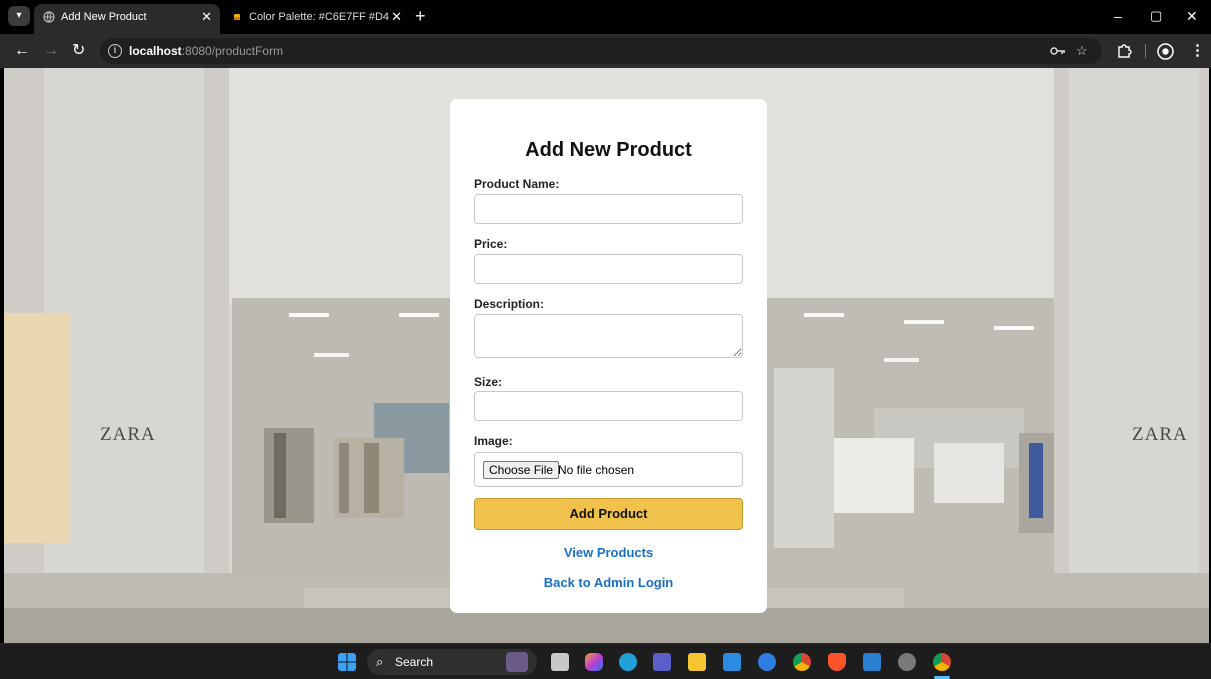  Describe the element at coordinates (608, 269) in the screenshot. I see `price-input` at that location.